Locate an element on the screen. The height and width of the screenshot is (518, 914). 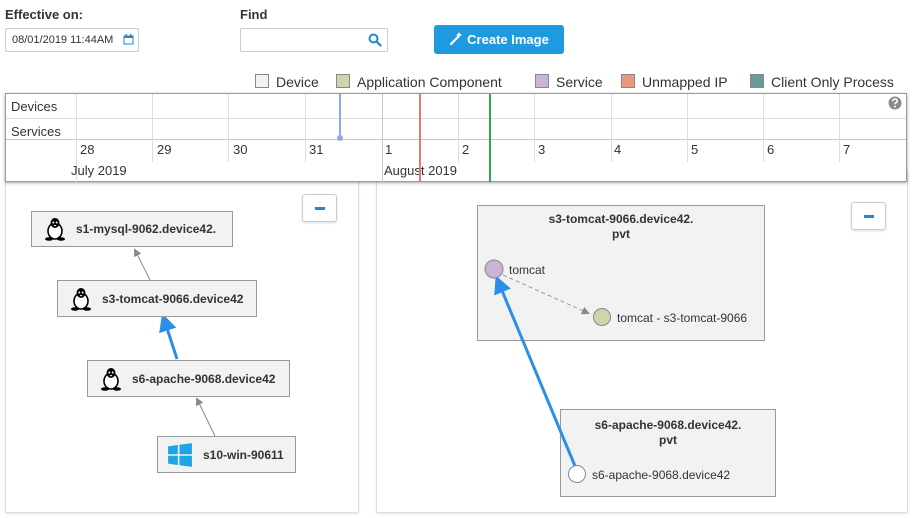
timeline-day: 6 is located at coordinates (771, 149).